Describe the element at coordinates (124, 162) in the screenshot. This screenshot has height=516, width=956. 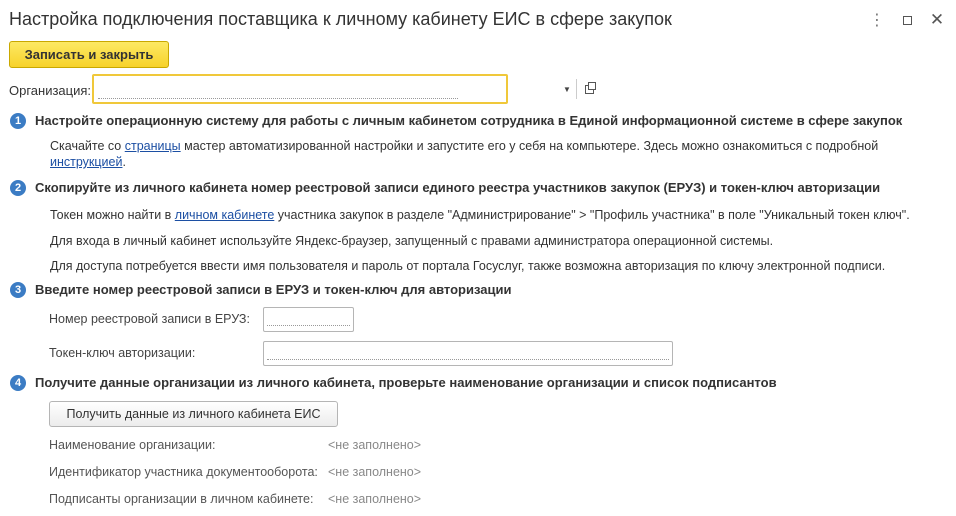
I see `step-1-text-end: .` at that location.